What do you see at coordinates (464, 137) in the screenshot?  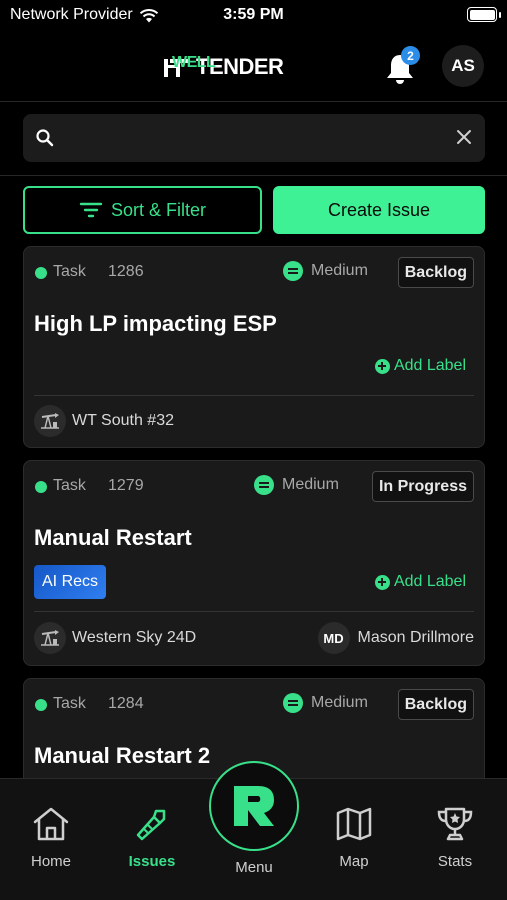 I see `clear-search-icon` at bounding box center [464, 137].